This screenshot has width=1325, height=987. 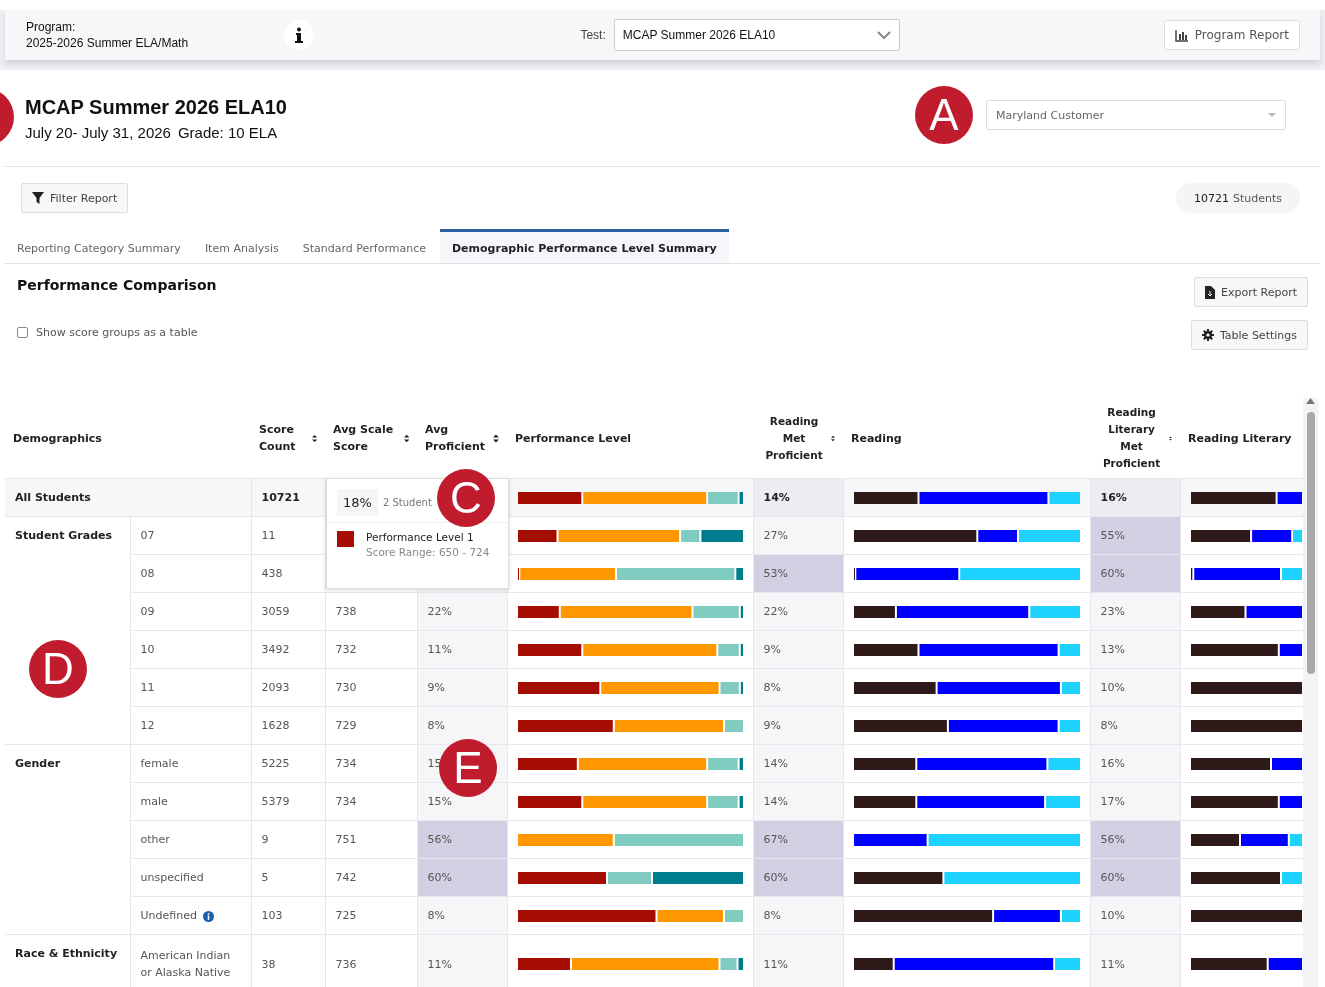 I want to click on checkbox, so click(x=22, y=332).